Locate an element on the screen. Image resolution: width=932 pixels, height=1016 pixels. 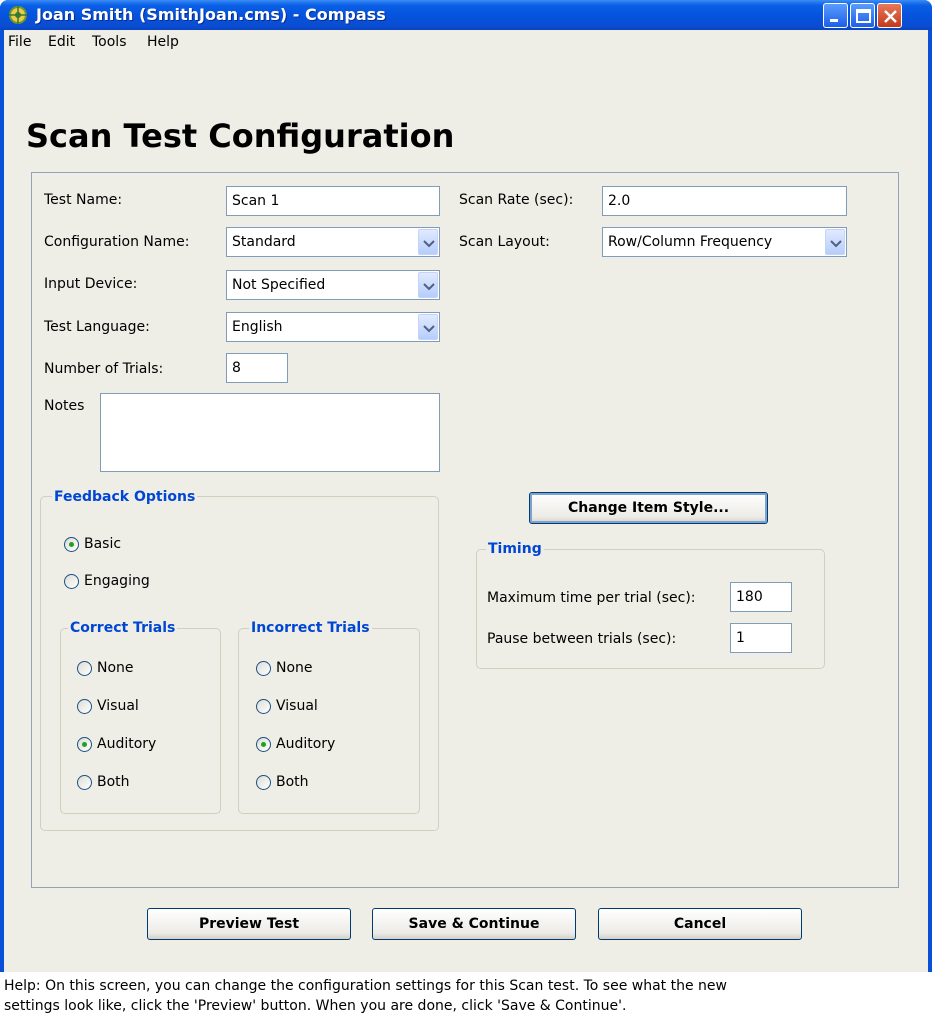
notes-label: Notes is located at coordinates (64, 406).